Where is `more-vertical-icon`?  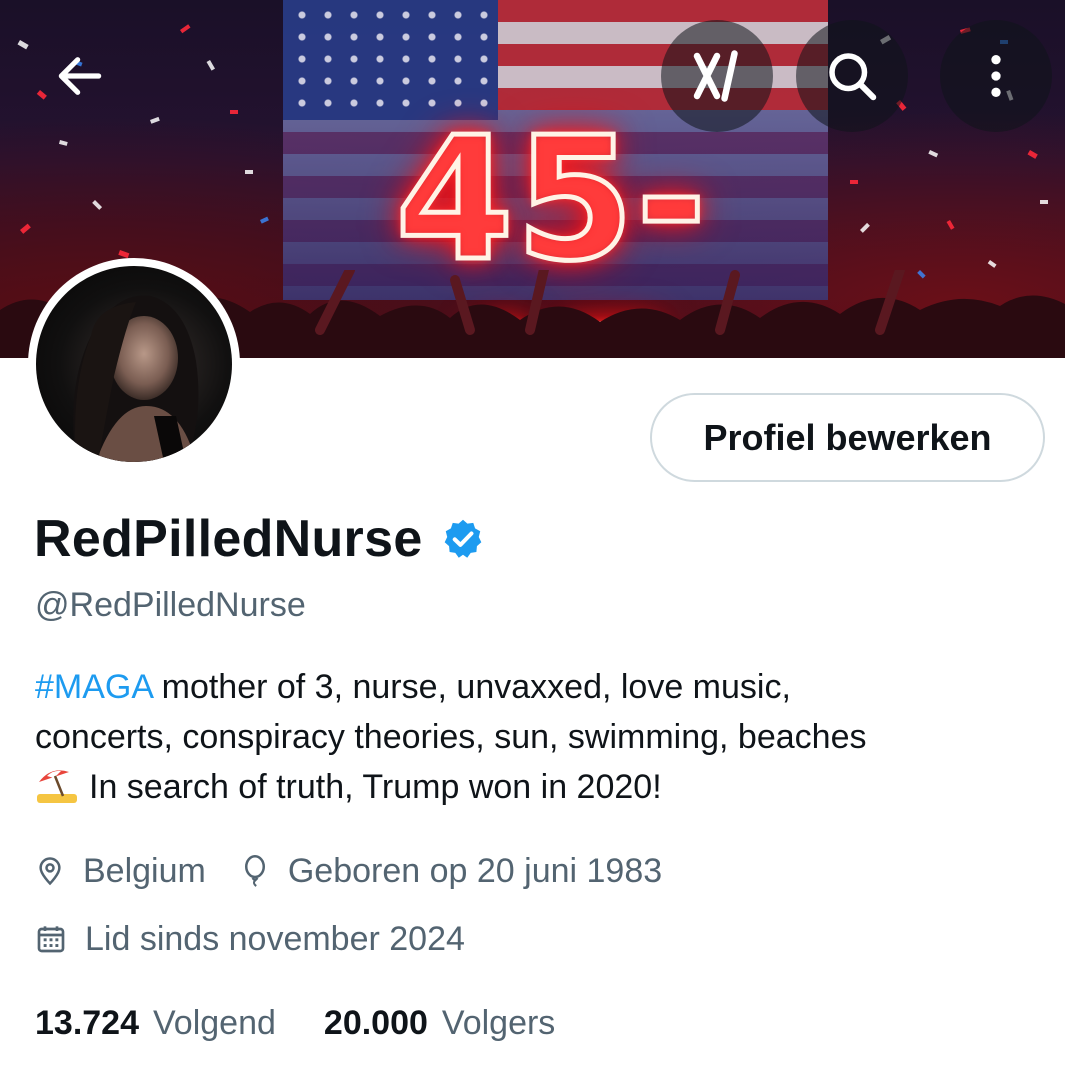
more-vertical-icon is located at coordinates (996, 76).